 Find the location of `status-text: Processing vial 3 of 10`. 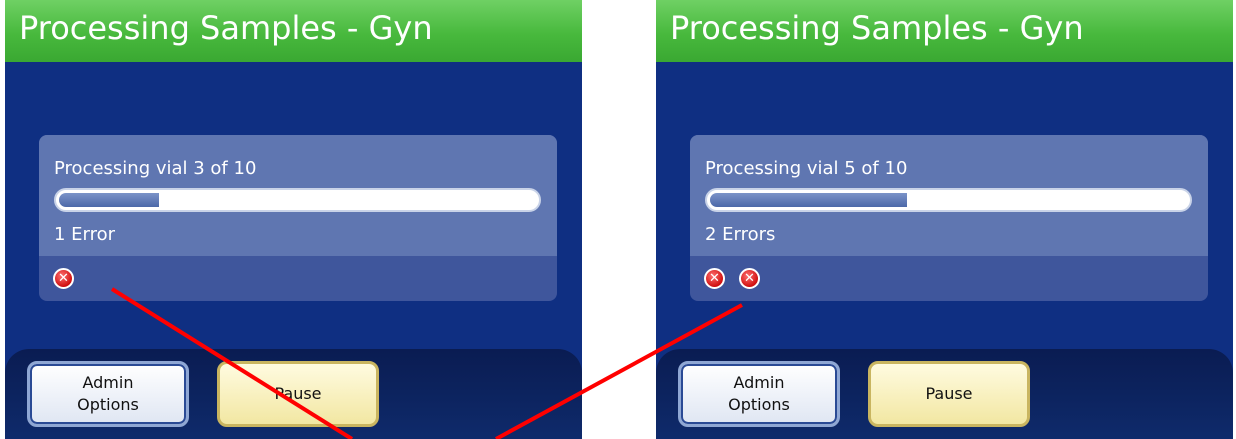

status-text: Processing vial 3 of 10 is located at coordinates (155, 168).